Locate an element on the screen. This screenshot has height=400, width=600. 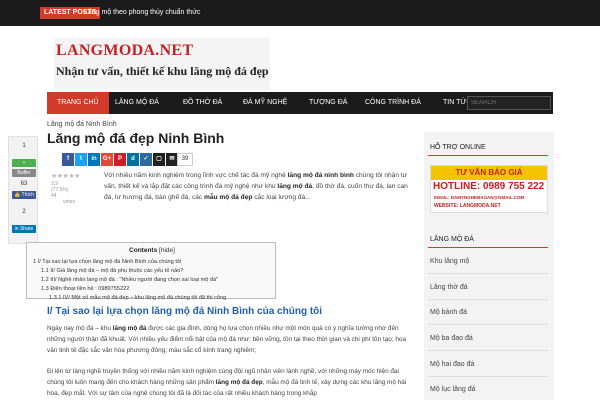
twitter-icon: t is located at coordinates (81, 159).